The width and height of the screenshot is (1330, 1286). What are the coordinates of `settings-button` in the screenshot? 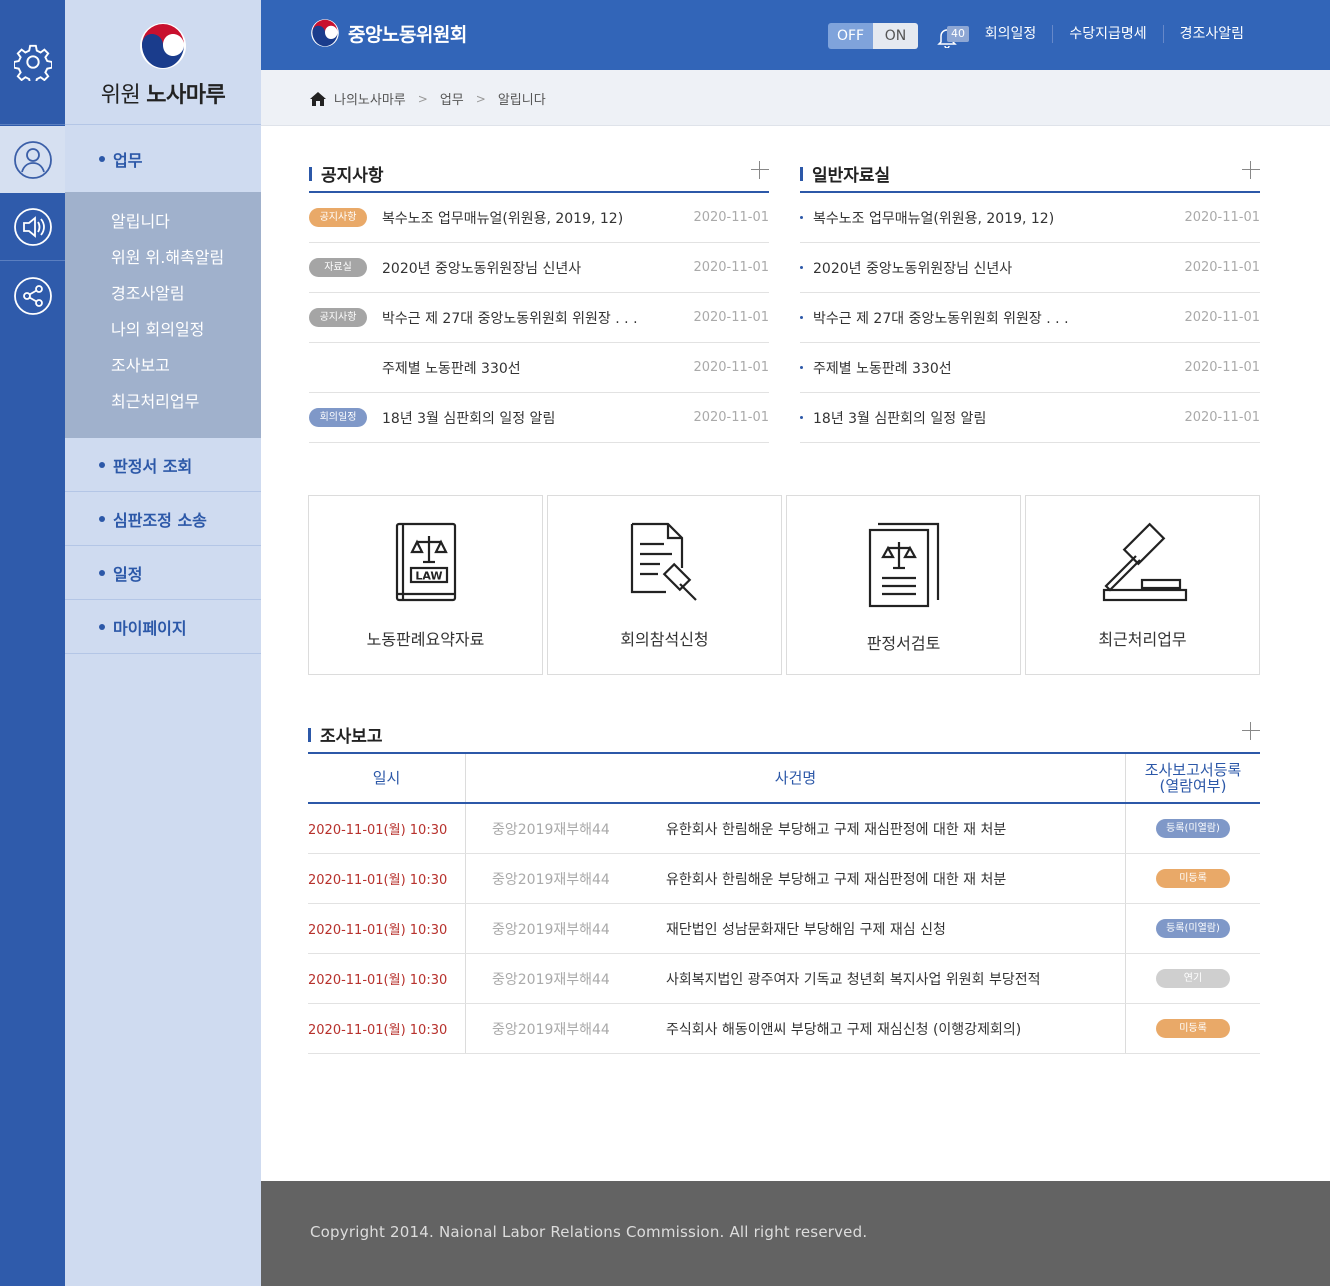 It's located at (32, 62).